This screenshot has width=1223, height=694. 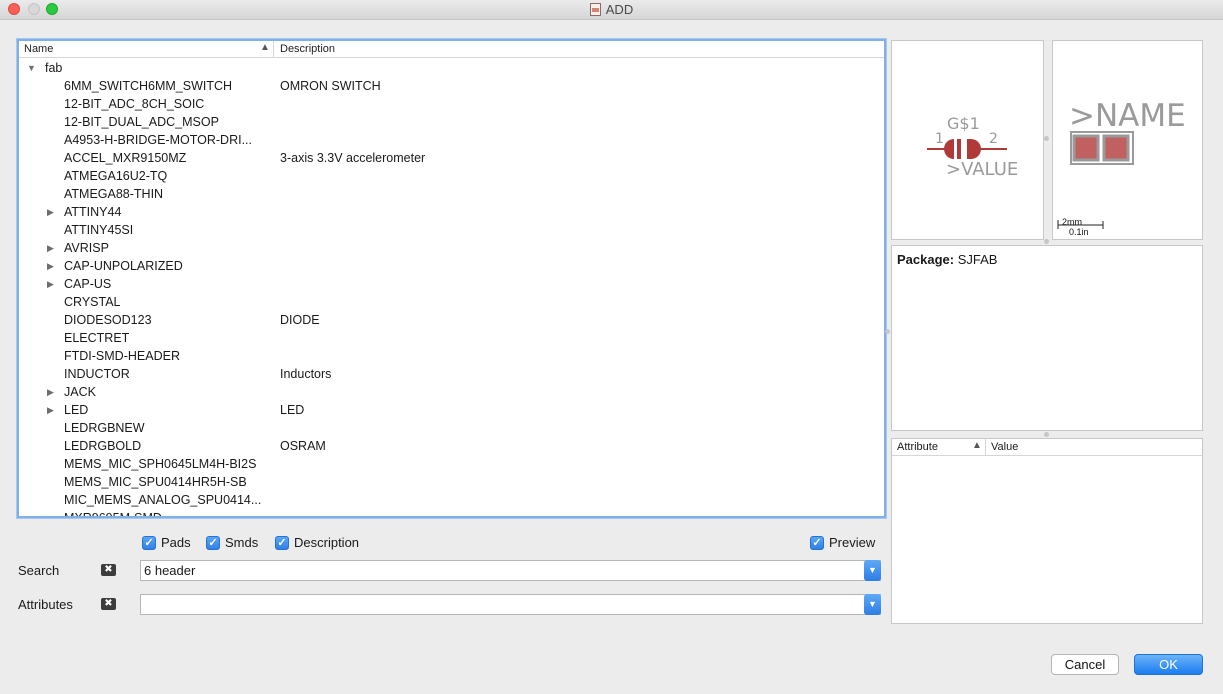 I want to click on device-name: LEDRGBNEW, so click(x=104, y=428).